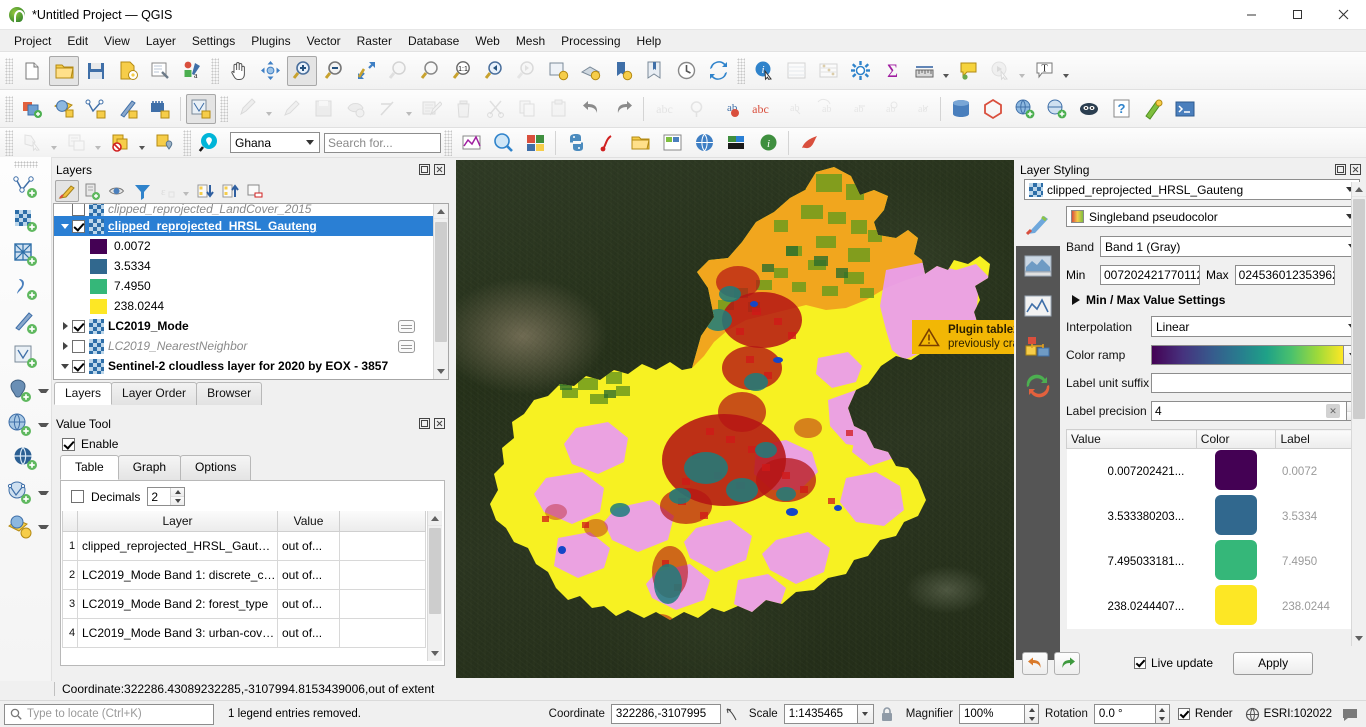 Image resolution: width=1366 pixels, height=727 pixels. What do you see at coordinates (1153, 109) in the screenshot?
I see `plugin-manager-icon` at bounding box center [1153, 109].